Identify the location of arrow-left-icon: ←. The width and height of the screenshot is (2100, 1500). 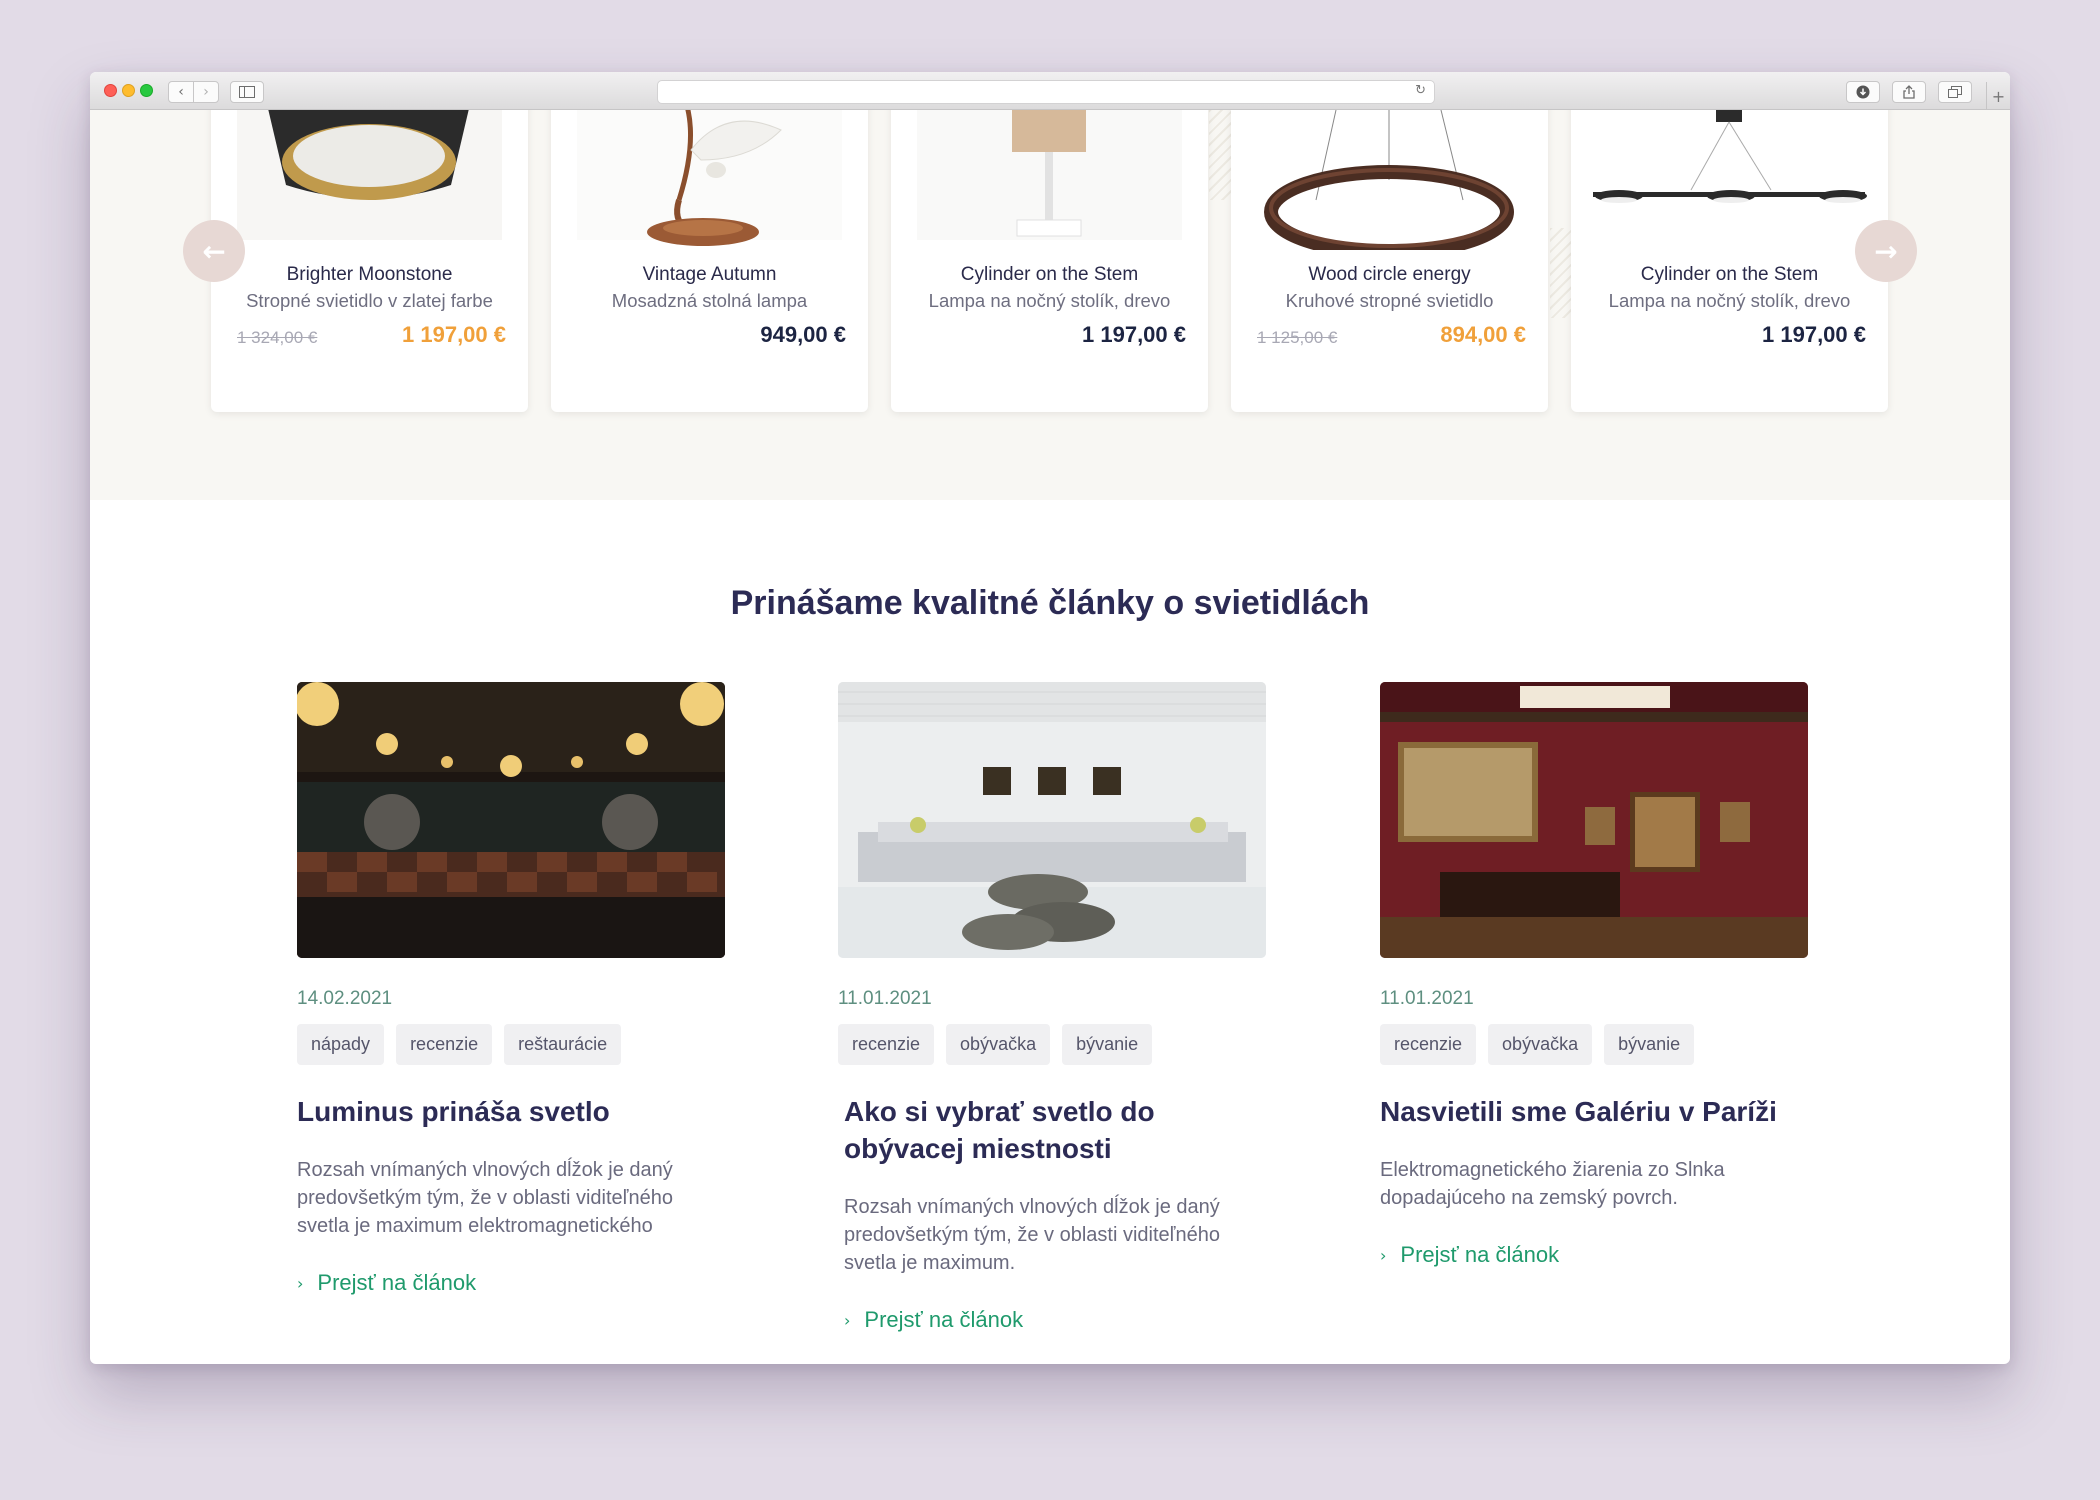
(214, 251).